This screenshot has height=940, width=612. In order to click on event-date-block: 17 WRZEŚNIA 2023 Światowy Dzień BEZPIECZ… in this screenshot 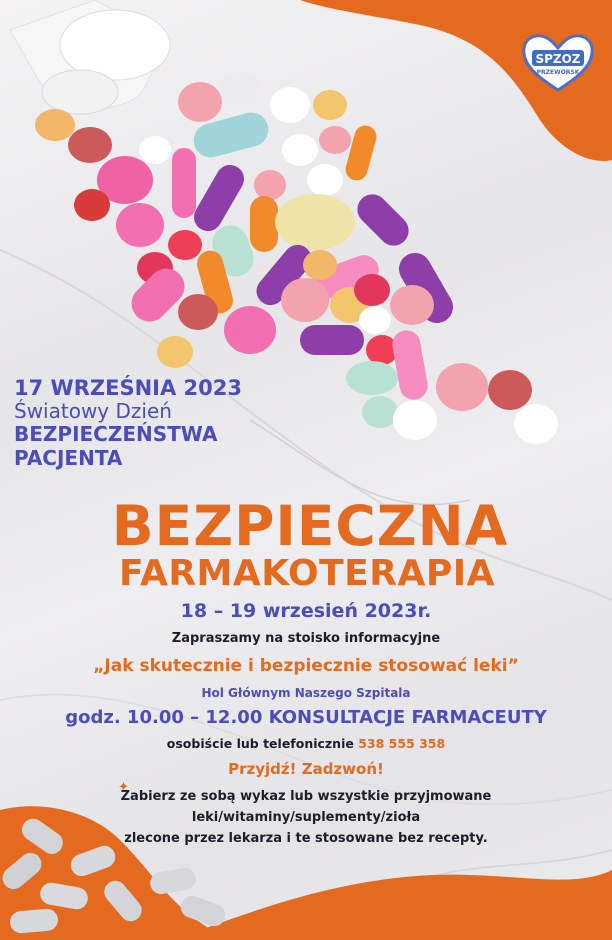, I will do `click(128, 423)`.